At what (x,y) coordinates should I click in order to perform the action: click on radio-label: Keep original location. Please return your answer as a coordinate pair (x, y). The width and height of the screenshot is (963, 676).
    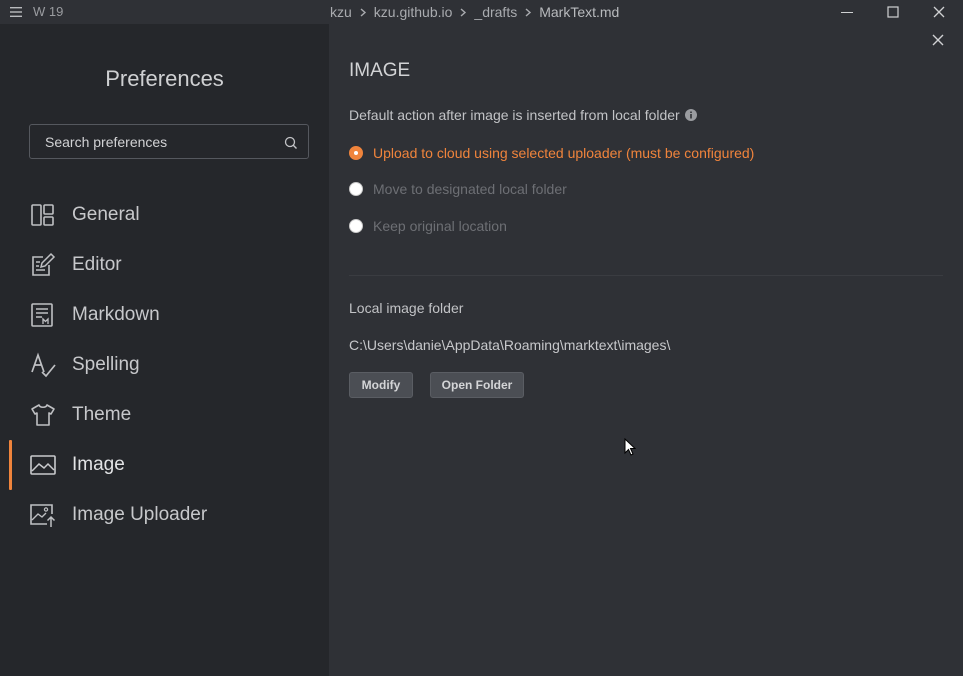
    Looking at the image, I should click on (440, 226).